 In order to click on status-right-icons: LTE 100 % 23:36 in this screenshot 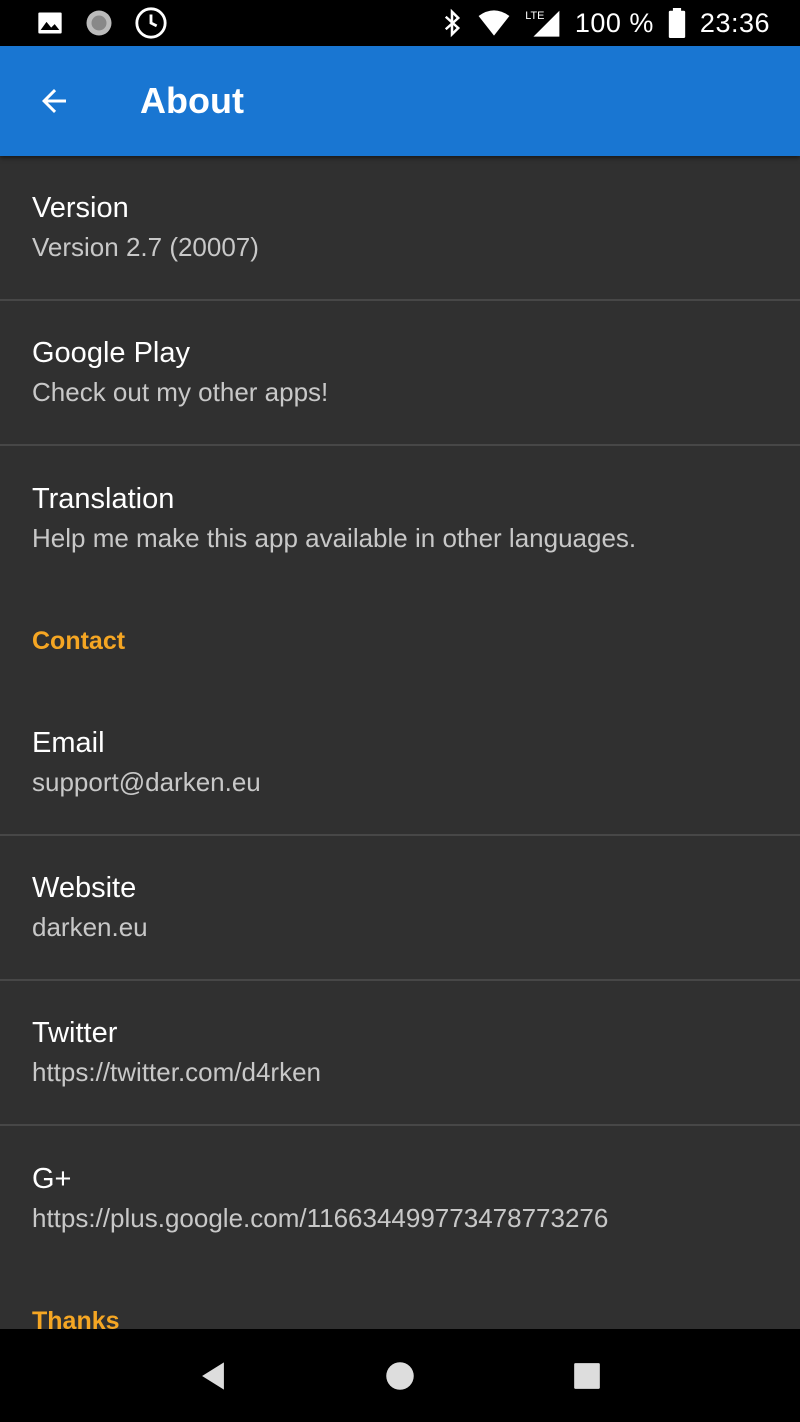, I will do `click(605, 23)`.